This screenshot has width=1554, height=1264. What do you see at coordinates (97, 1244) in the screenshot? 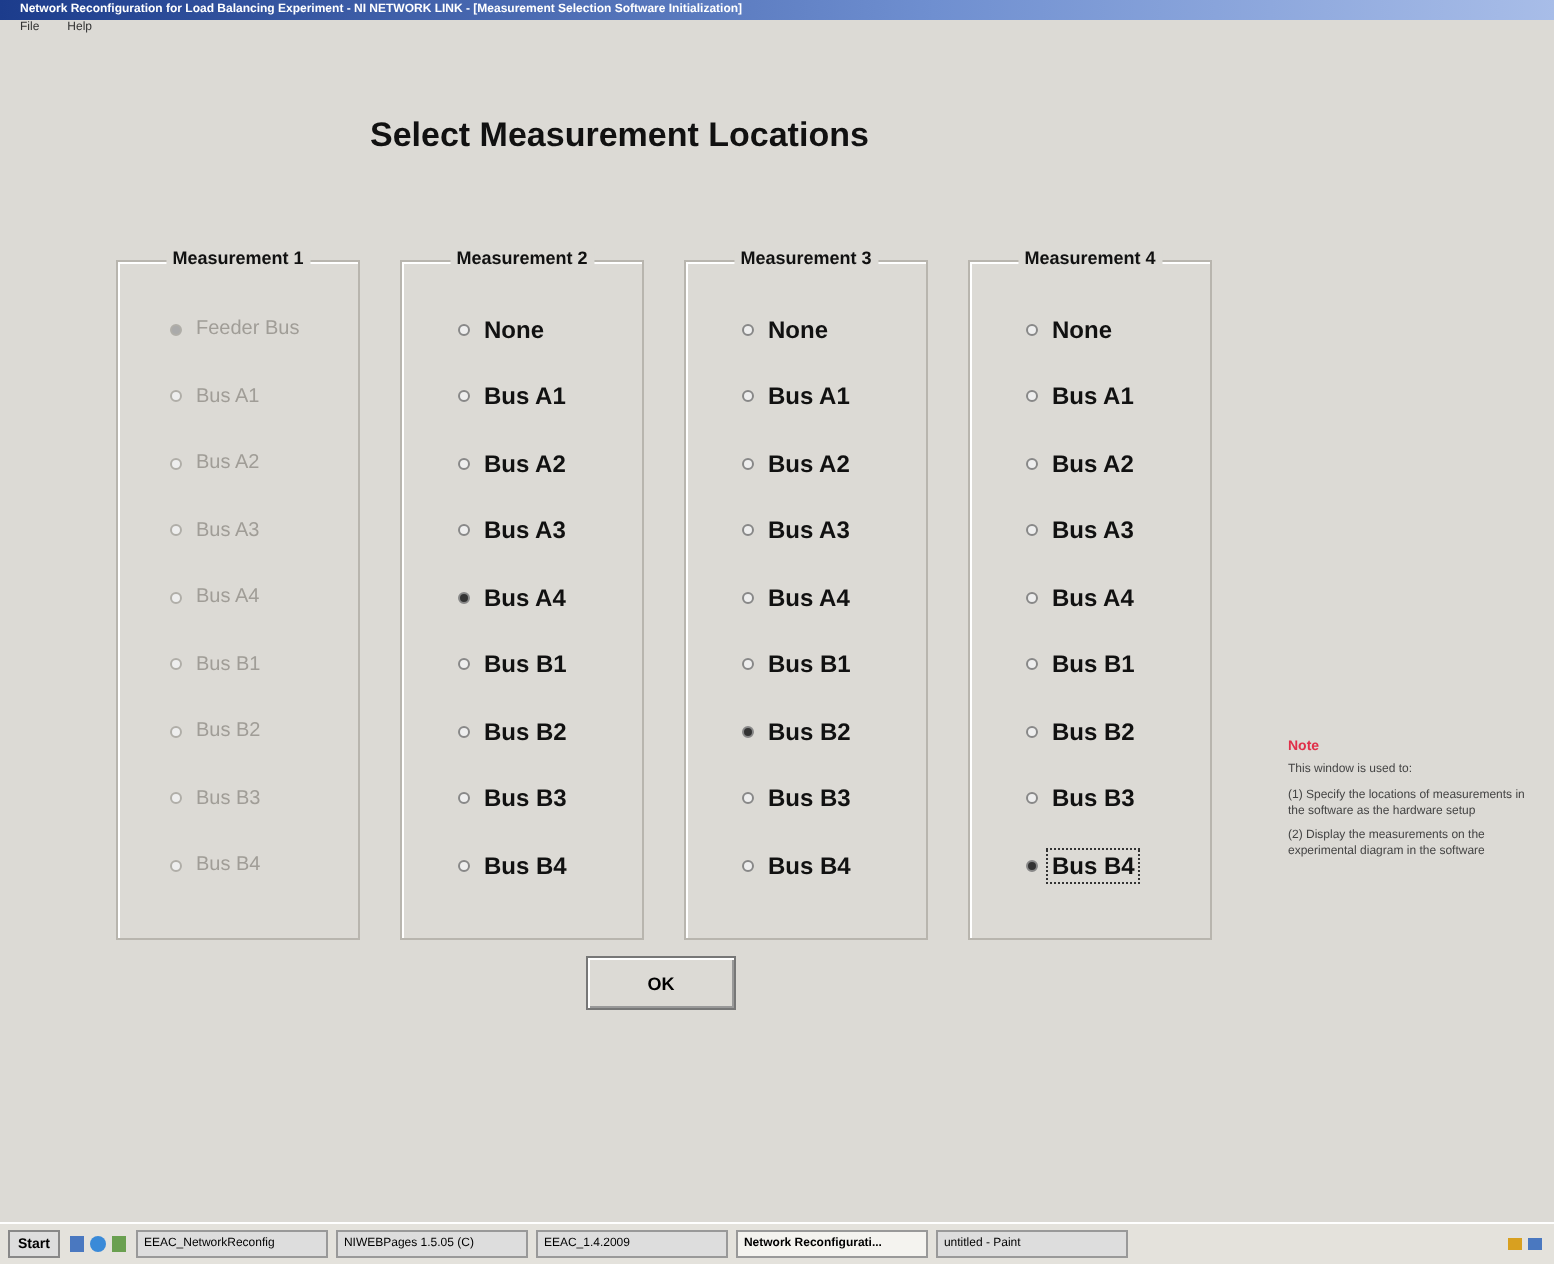
I see `quick-launch-icon` at bounding box center [97, 1244].